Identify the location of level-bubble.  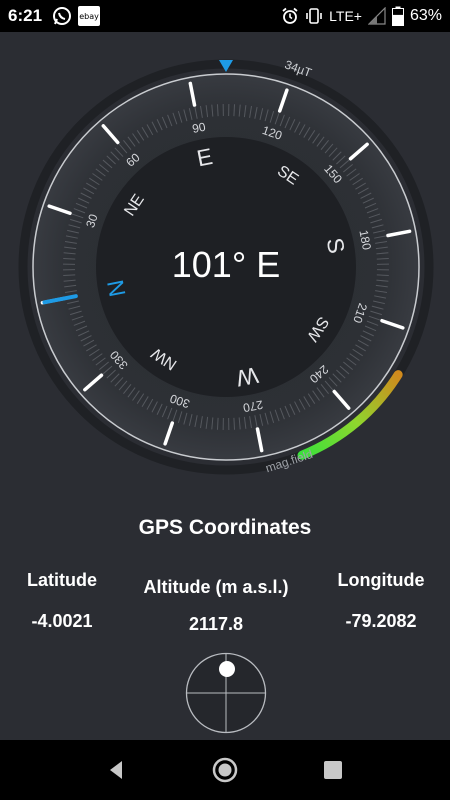
(227, 669).